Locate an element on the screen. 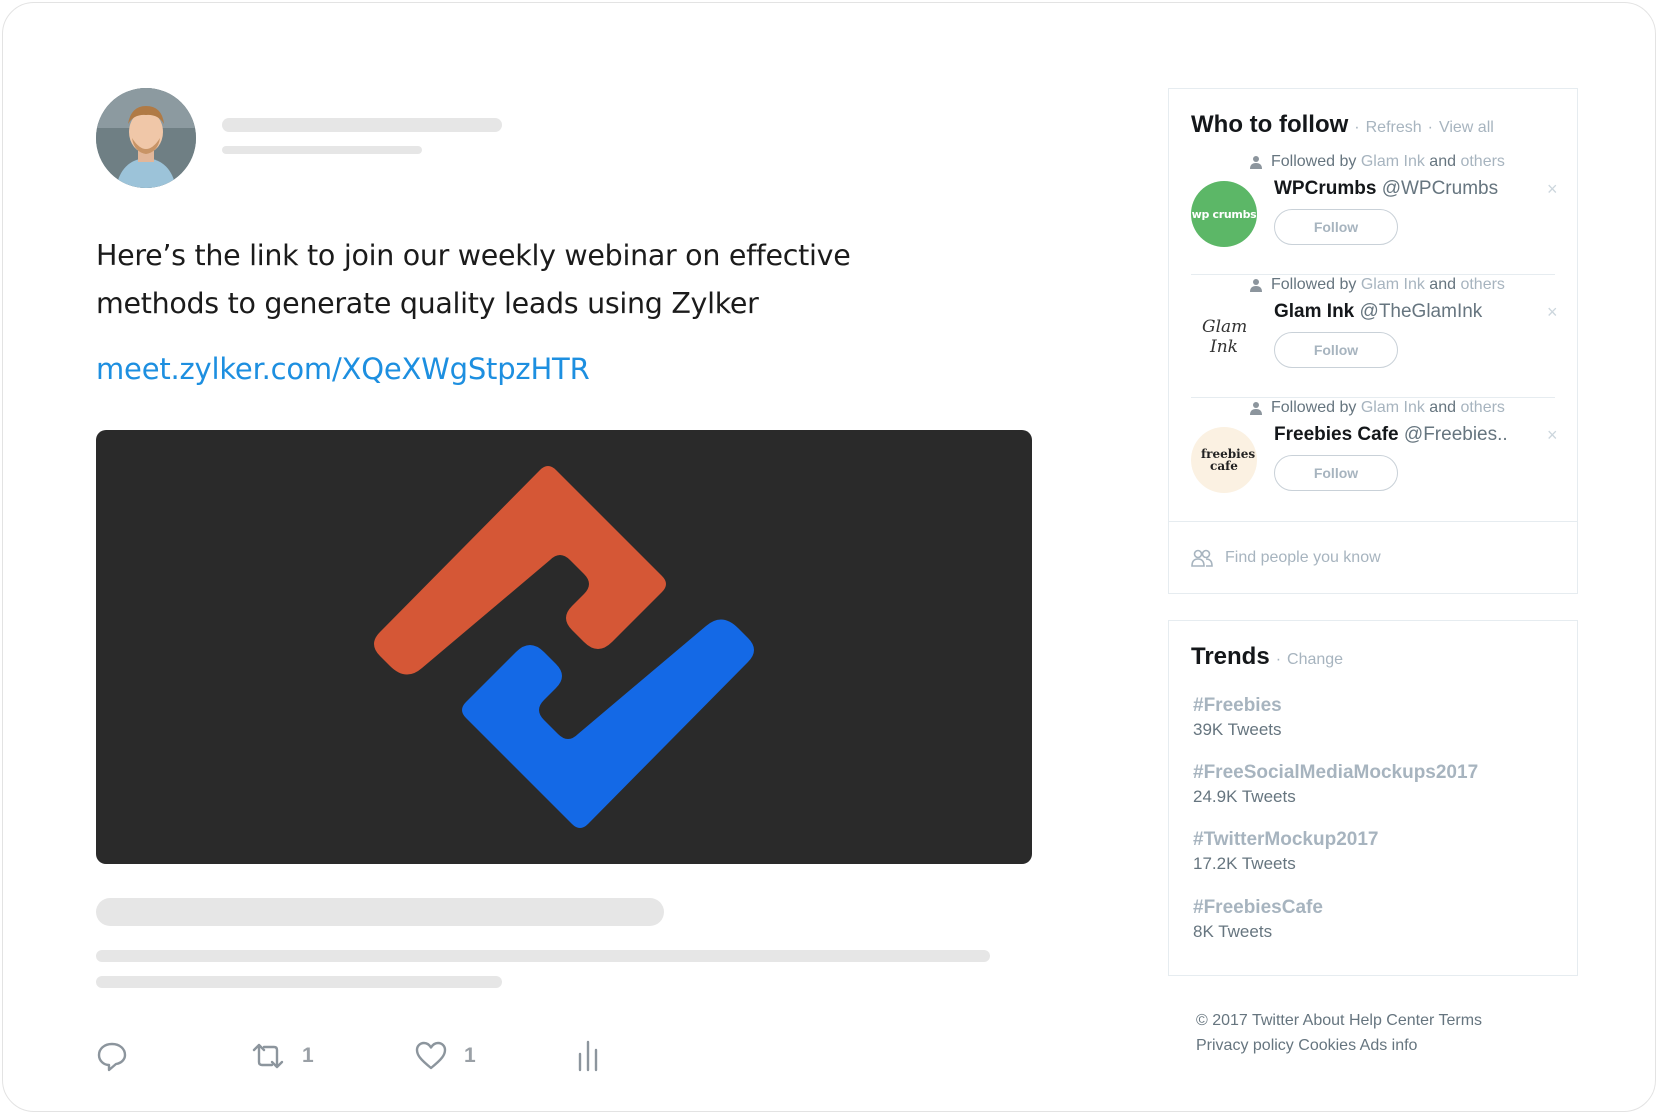  copyright-text: © 2017 Twitter is located at coordinates (1248, 1020).